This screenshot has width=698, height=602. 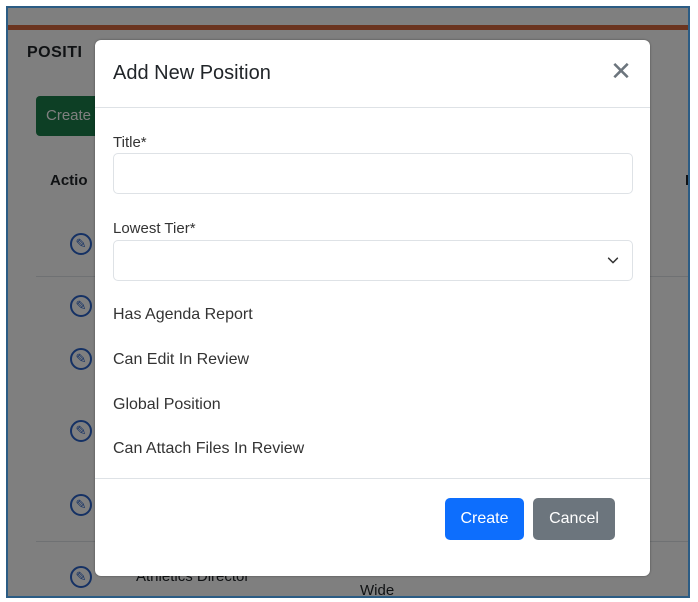 What do you see at coordinates (208, 449) in the screenshot?
I see `checkbox-can-attach-files-in-review: Can Attach Files In Review` at bounding box center [208, 449].